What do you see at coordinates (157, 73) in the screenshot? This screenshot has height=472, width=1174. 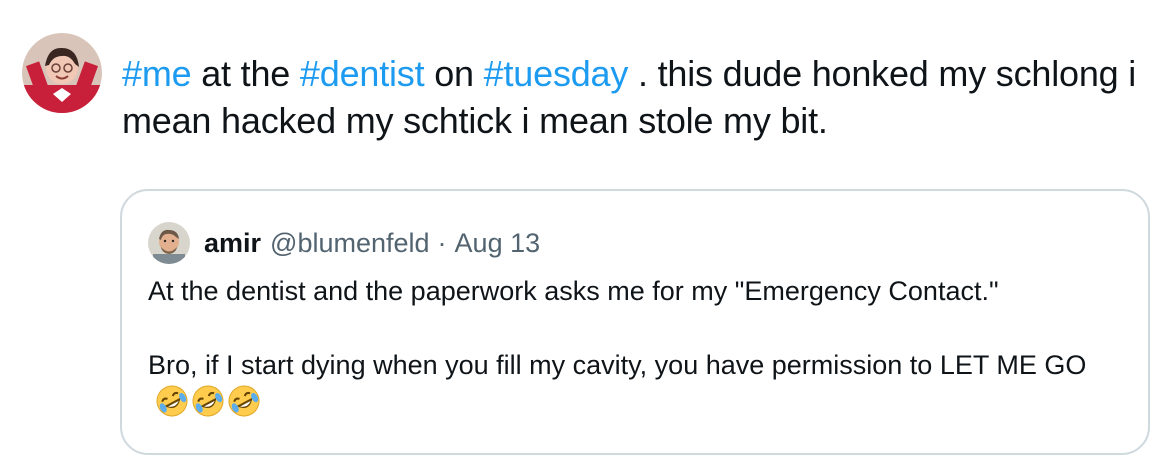 I see `hashtag-me-link: #me` at bounding box center [157, 73].